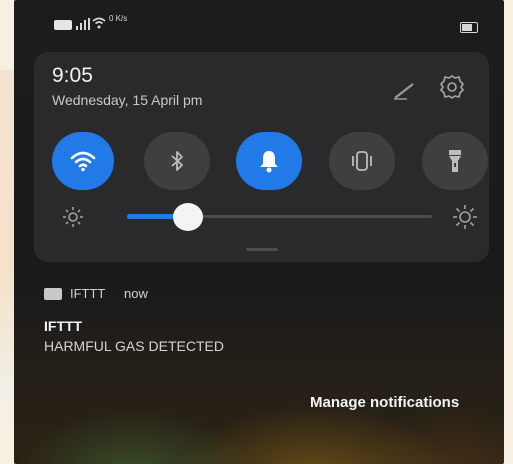 Image resolution: width=513 pixels, height=464 pixels. I want to click on battery-icon, so click(469, 27).